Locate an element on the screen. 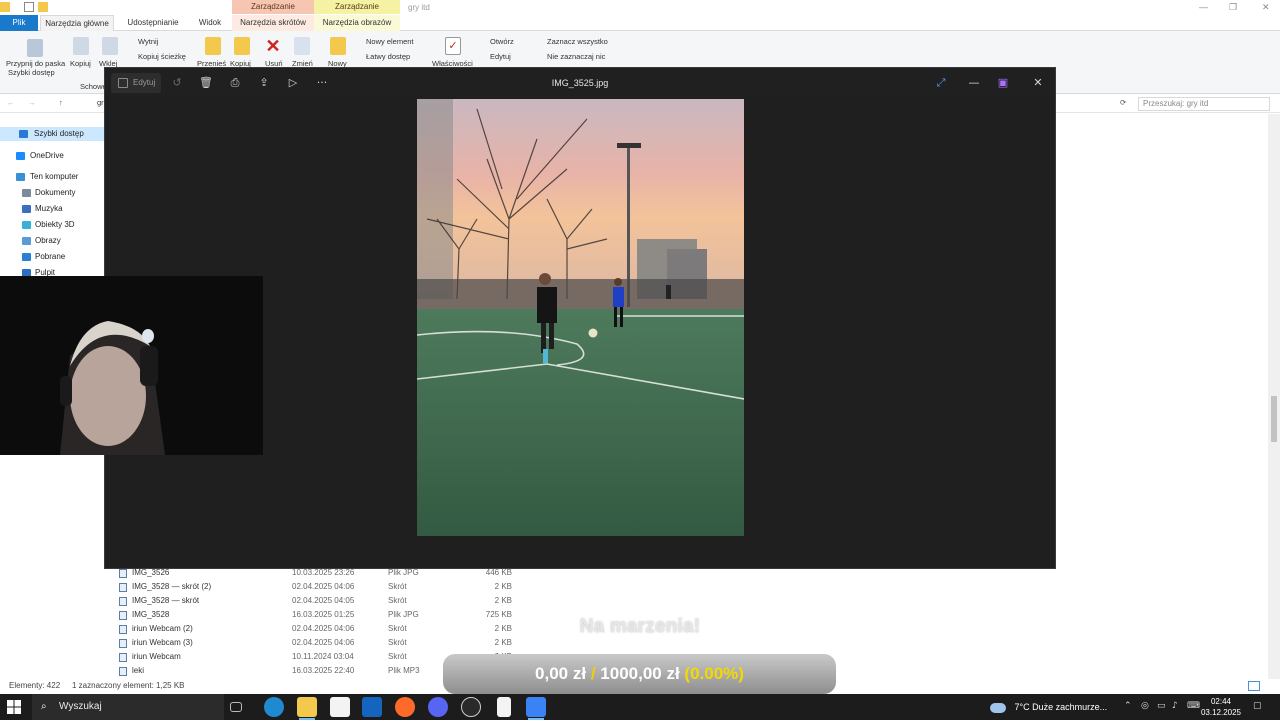  nav-item-quick-access: Szybki dostęp is located at coordinates (53, 134).